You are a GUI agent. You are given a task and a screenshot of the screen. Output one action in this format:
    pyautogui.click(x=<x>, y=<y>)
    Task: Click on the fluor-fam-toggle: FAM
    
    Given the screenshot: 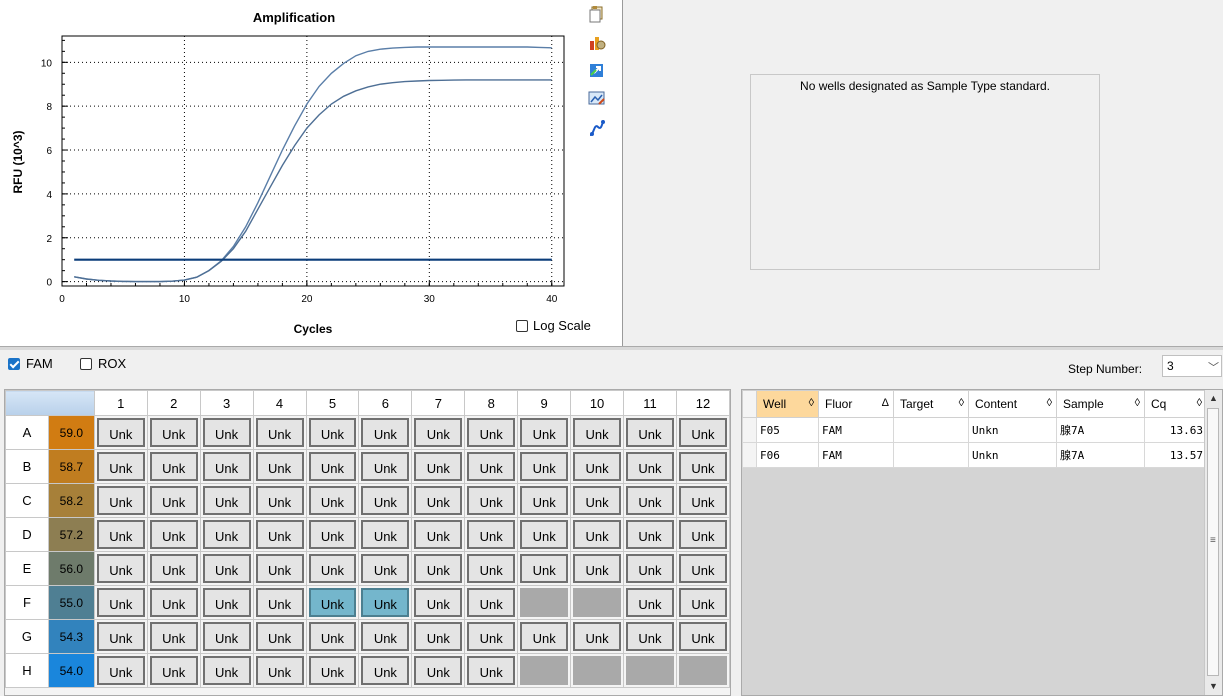 What is the action you would take?
    pyautogui.click(x=30, y=363)
    